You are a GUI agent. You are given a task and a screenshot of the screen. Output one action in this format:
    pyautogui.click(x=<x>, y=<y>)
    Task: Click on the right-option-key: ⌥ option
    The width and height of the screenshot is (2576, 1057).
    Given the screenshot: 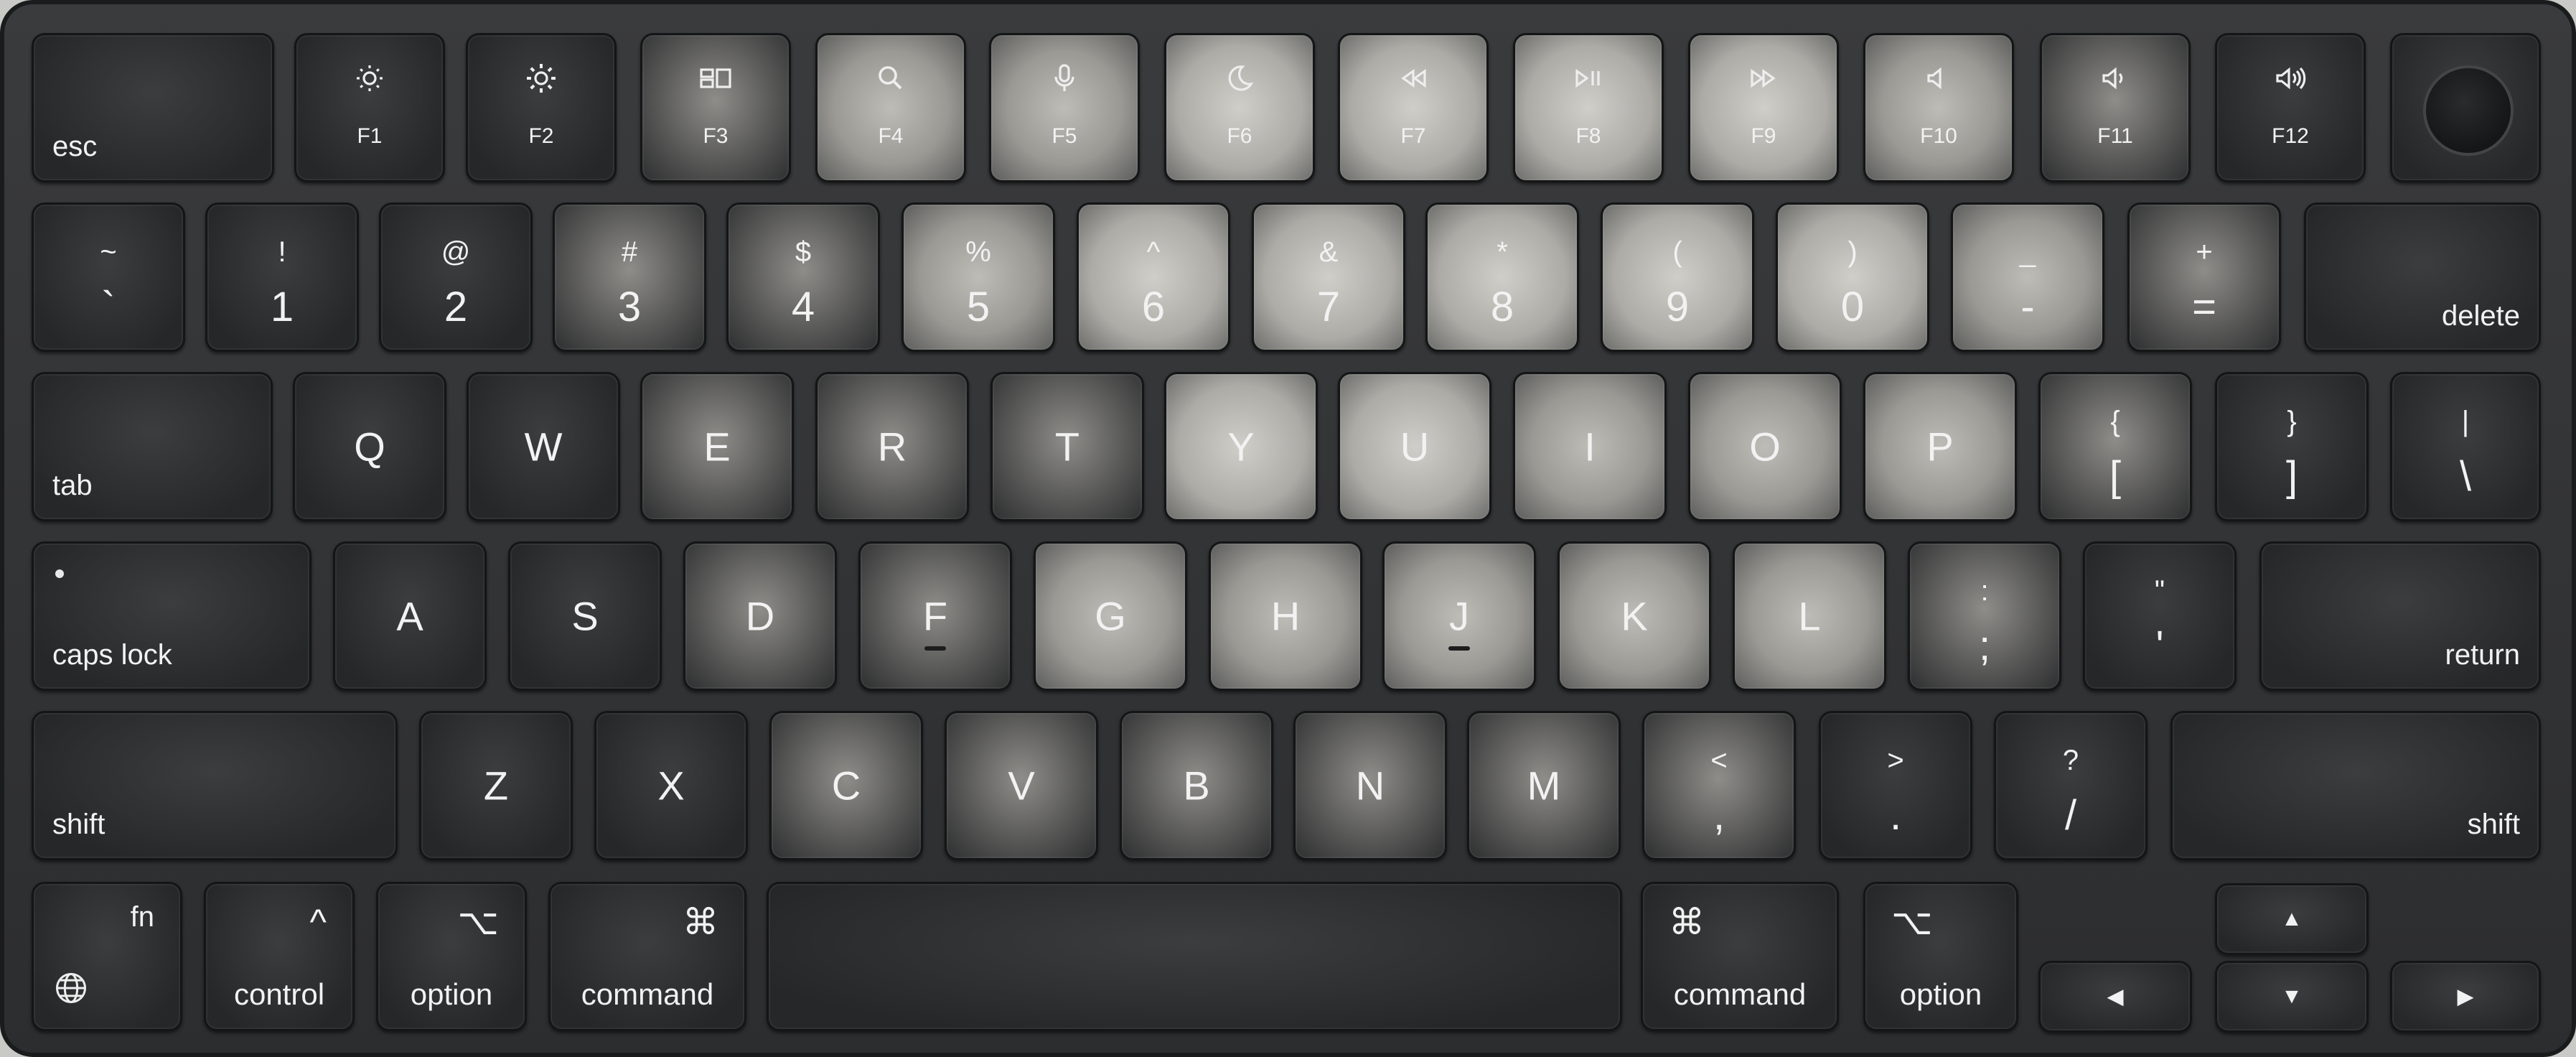 What is the action you would take?
    pyautogui.click(x=1941, y=956)
    